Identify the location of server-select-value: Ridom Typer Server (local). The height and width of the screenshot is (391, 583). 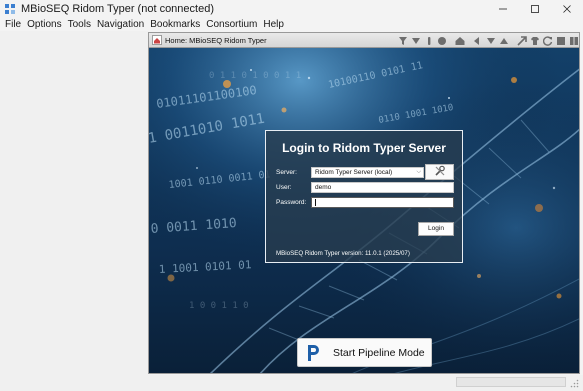
(354, 172).